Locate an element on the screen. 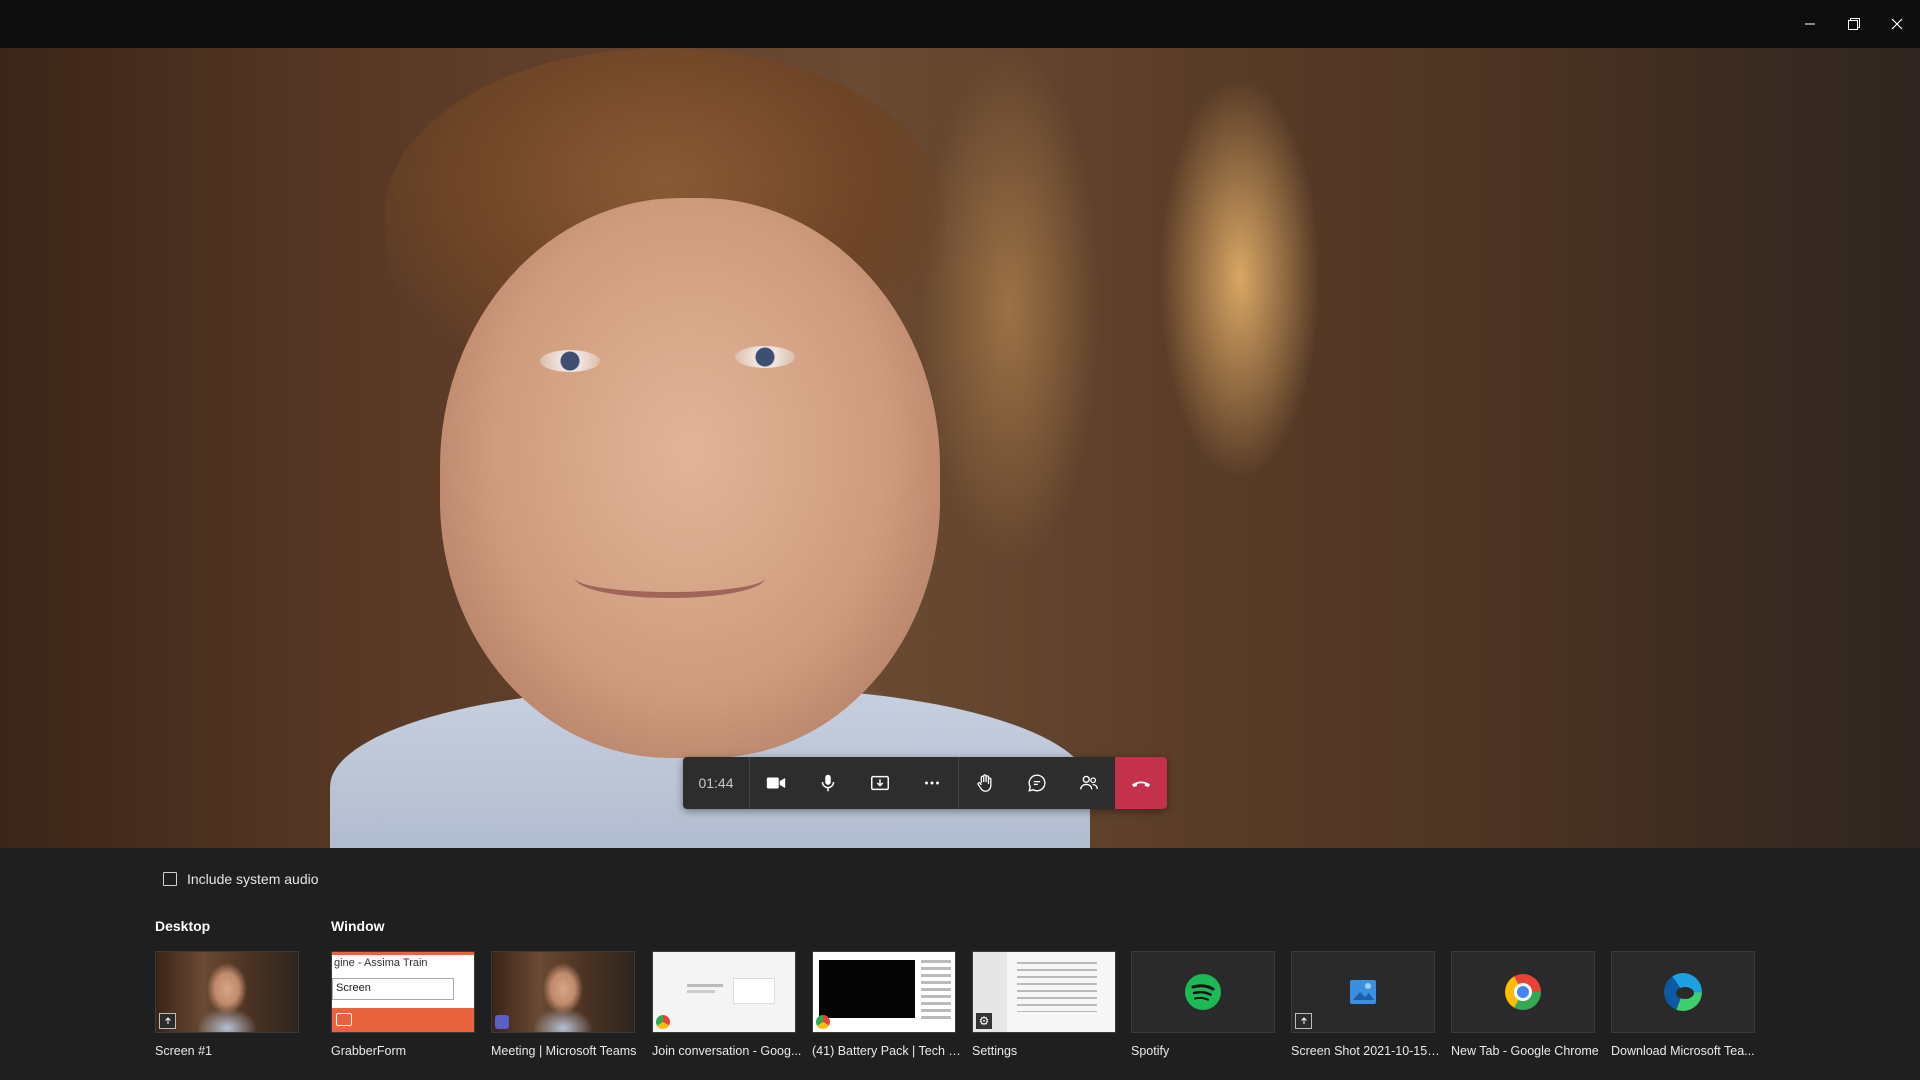 This screenshot has height=1080, width=1920. video-eye-left is located at coordinates (570, 361).